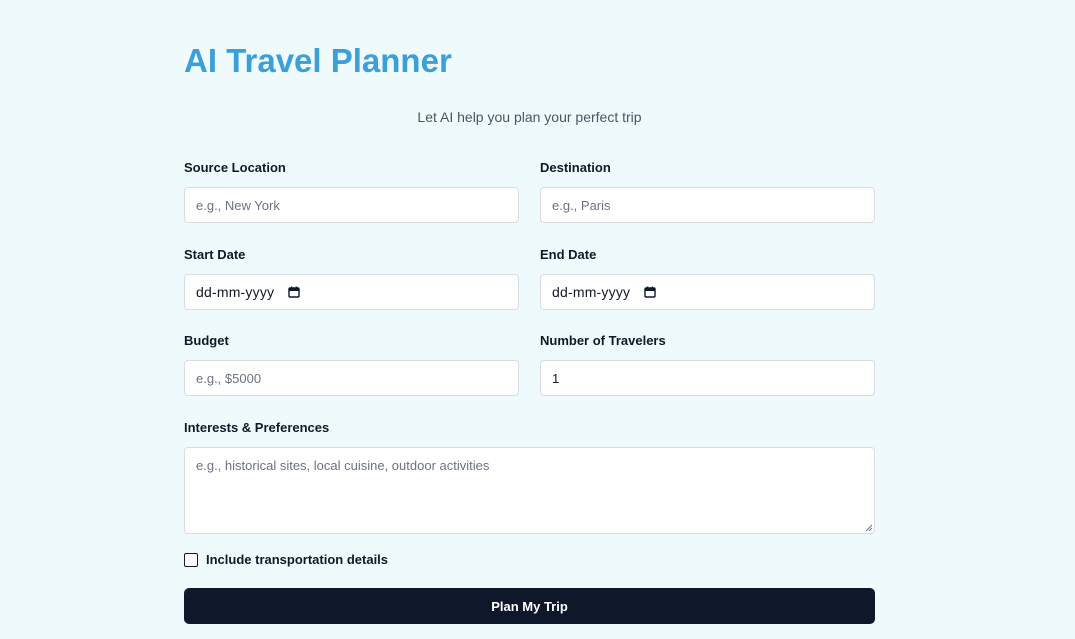 The image size is (1075, 639). I want to click on interests-textarea, so click(529, 490).